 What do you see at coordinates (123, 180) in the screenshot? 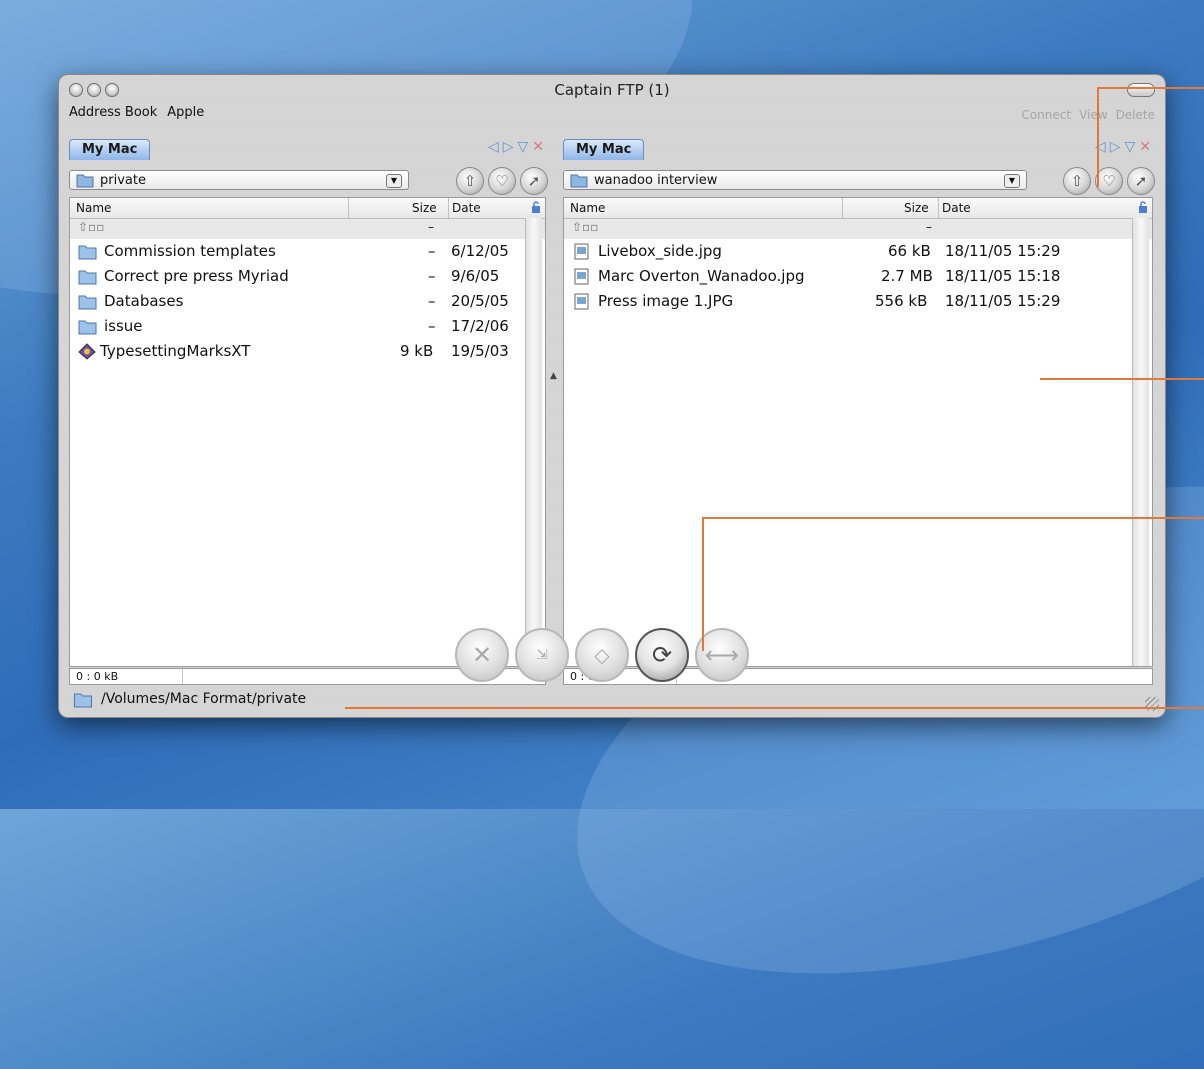
I see `left-path-label: private` at bounding box center [123, 180].